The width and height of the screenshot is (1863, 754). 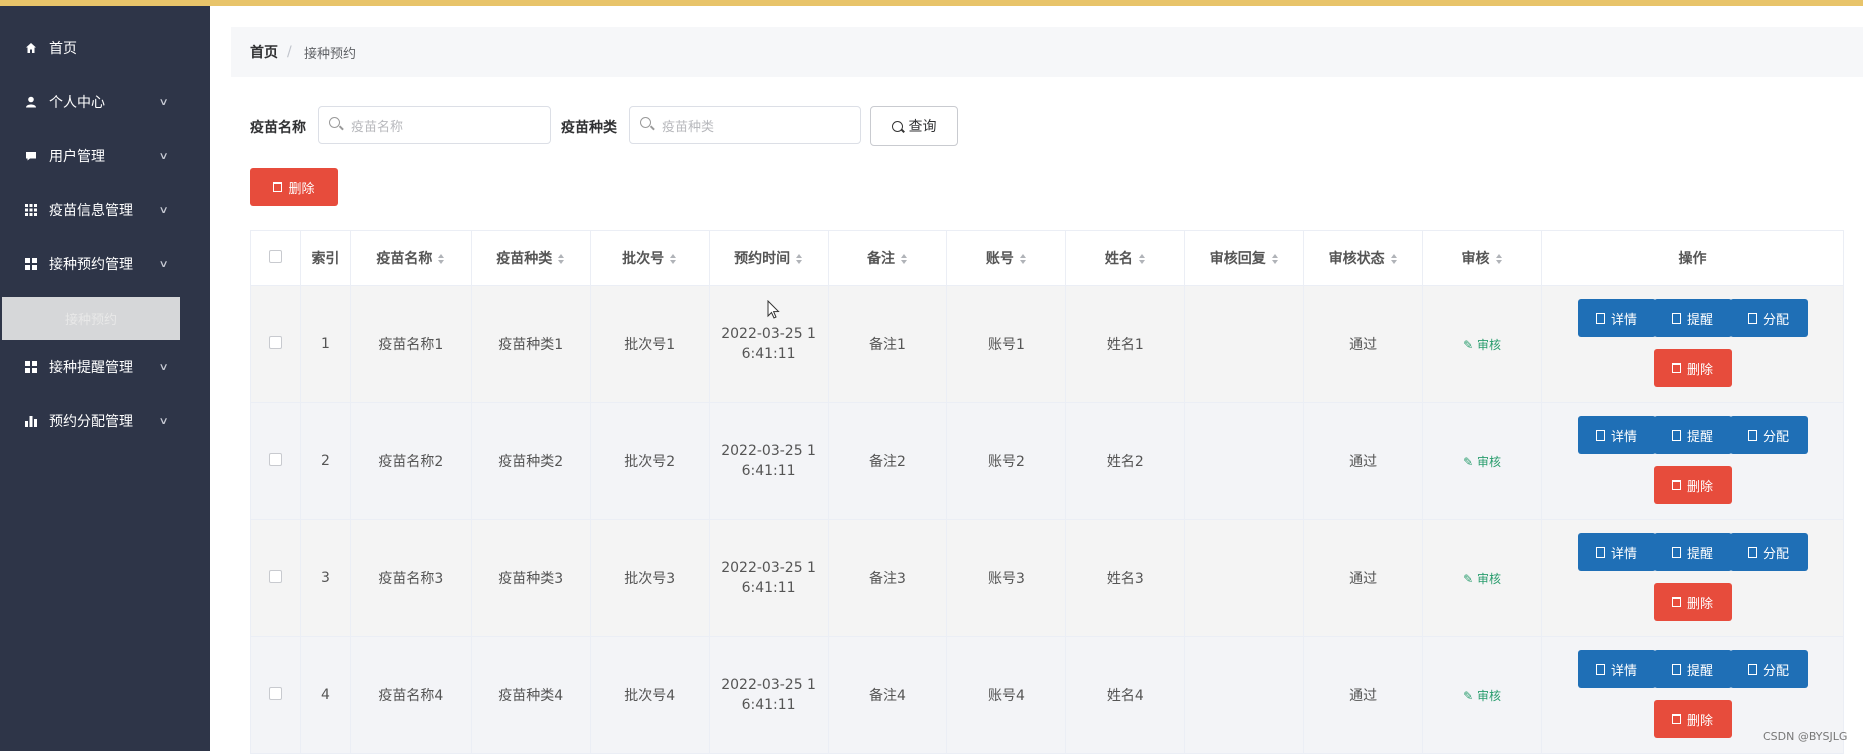 I want to click on sidebar-item-label: 接种预约管理, so click(x=91, y=265).